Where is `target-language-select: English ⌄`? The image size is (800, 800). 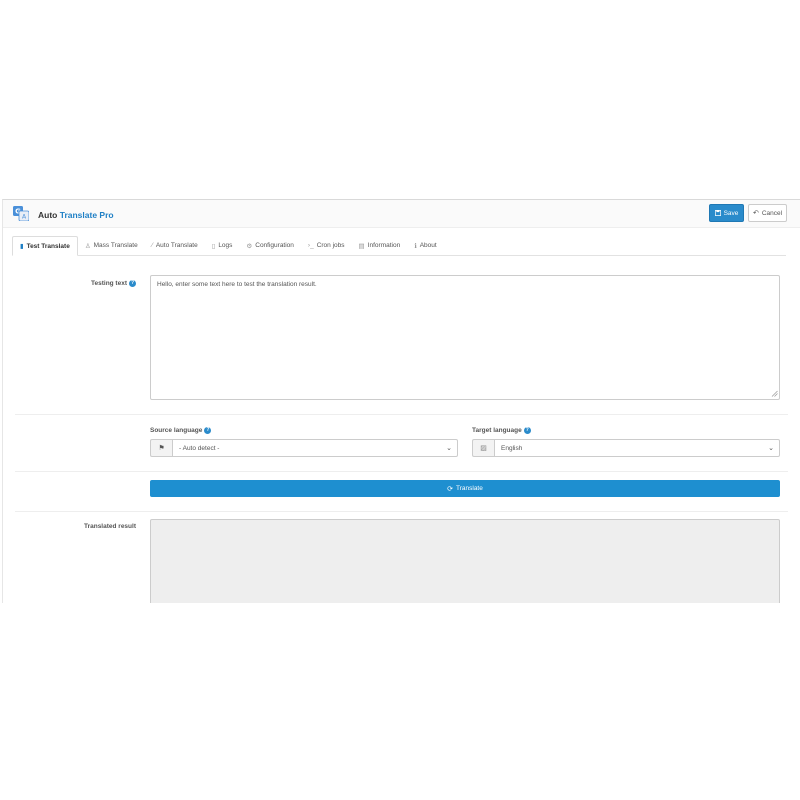 target-language-select: English ⌄ is located at coordinates (637, 448).